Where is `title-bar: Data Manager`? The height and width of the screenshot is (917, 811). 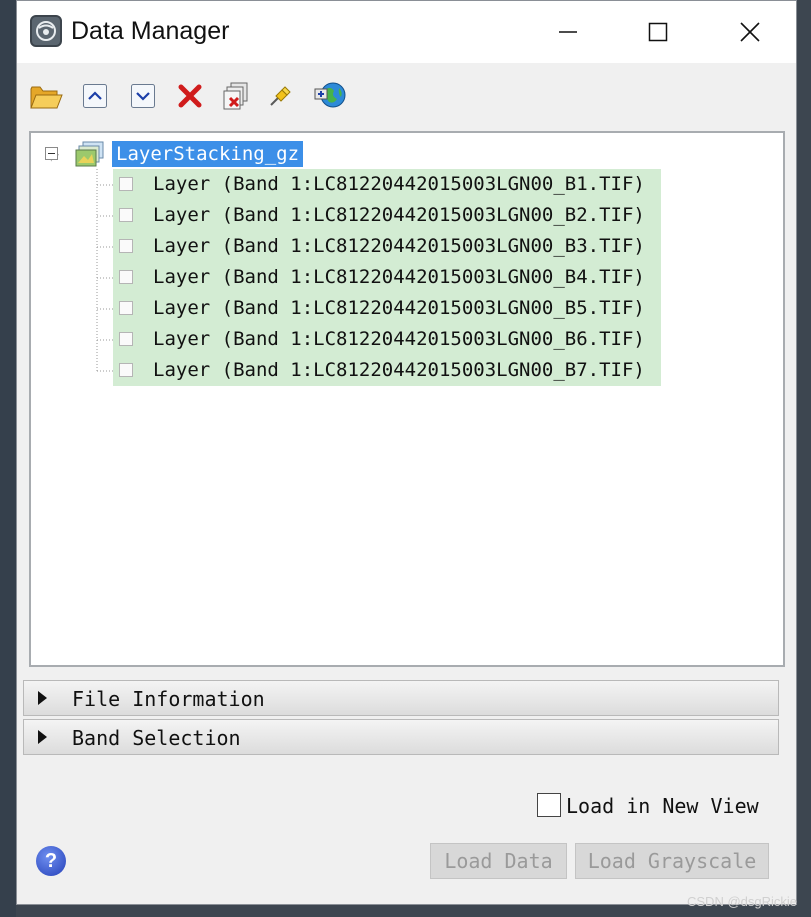 title-bar: Data Manager is located at coordinates (406, 32).